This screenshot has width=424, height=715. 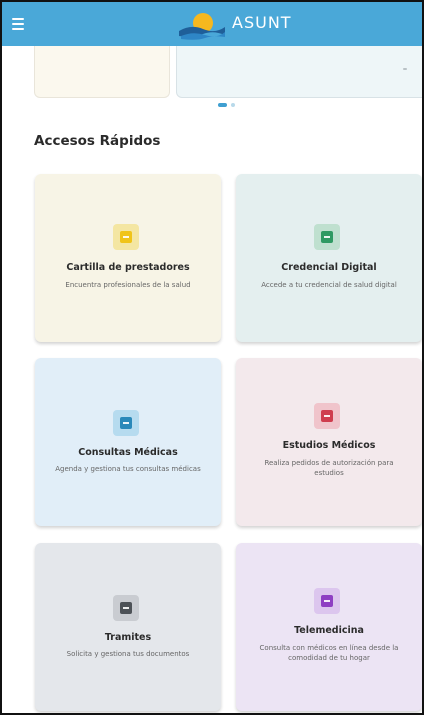 I want to click on sunrise-logo-icon, so click(x=202, y=26).